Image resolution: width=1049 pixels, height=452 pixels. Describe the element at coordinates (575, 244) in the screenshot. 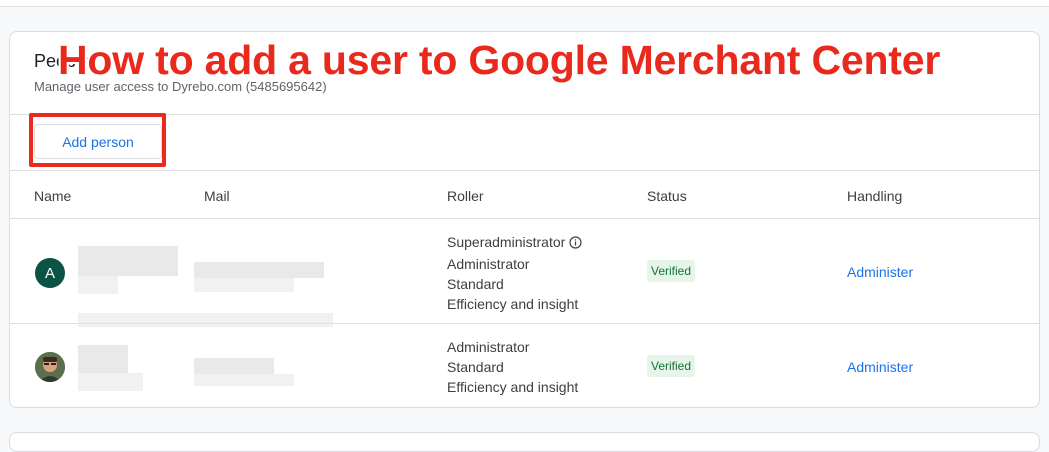

I see `info-icon` at that location.